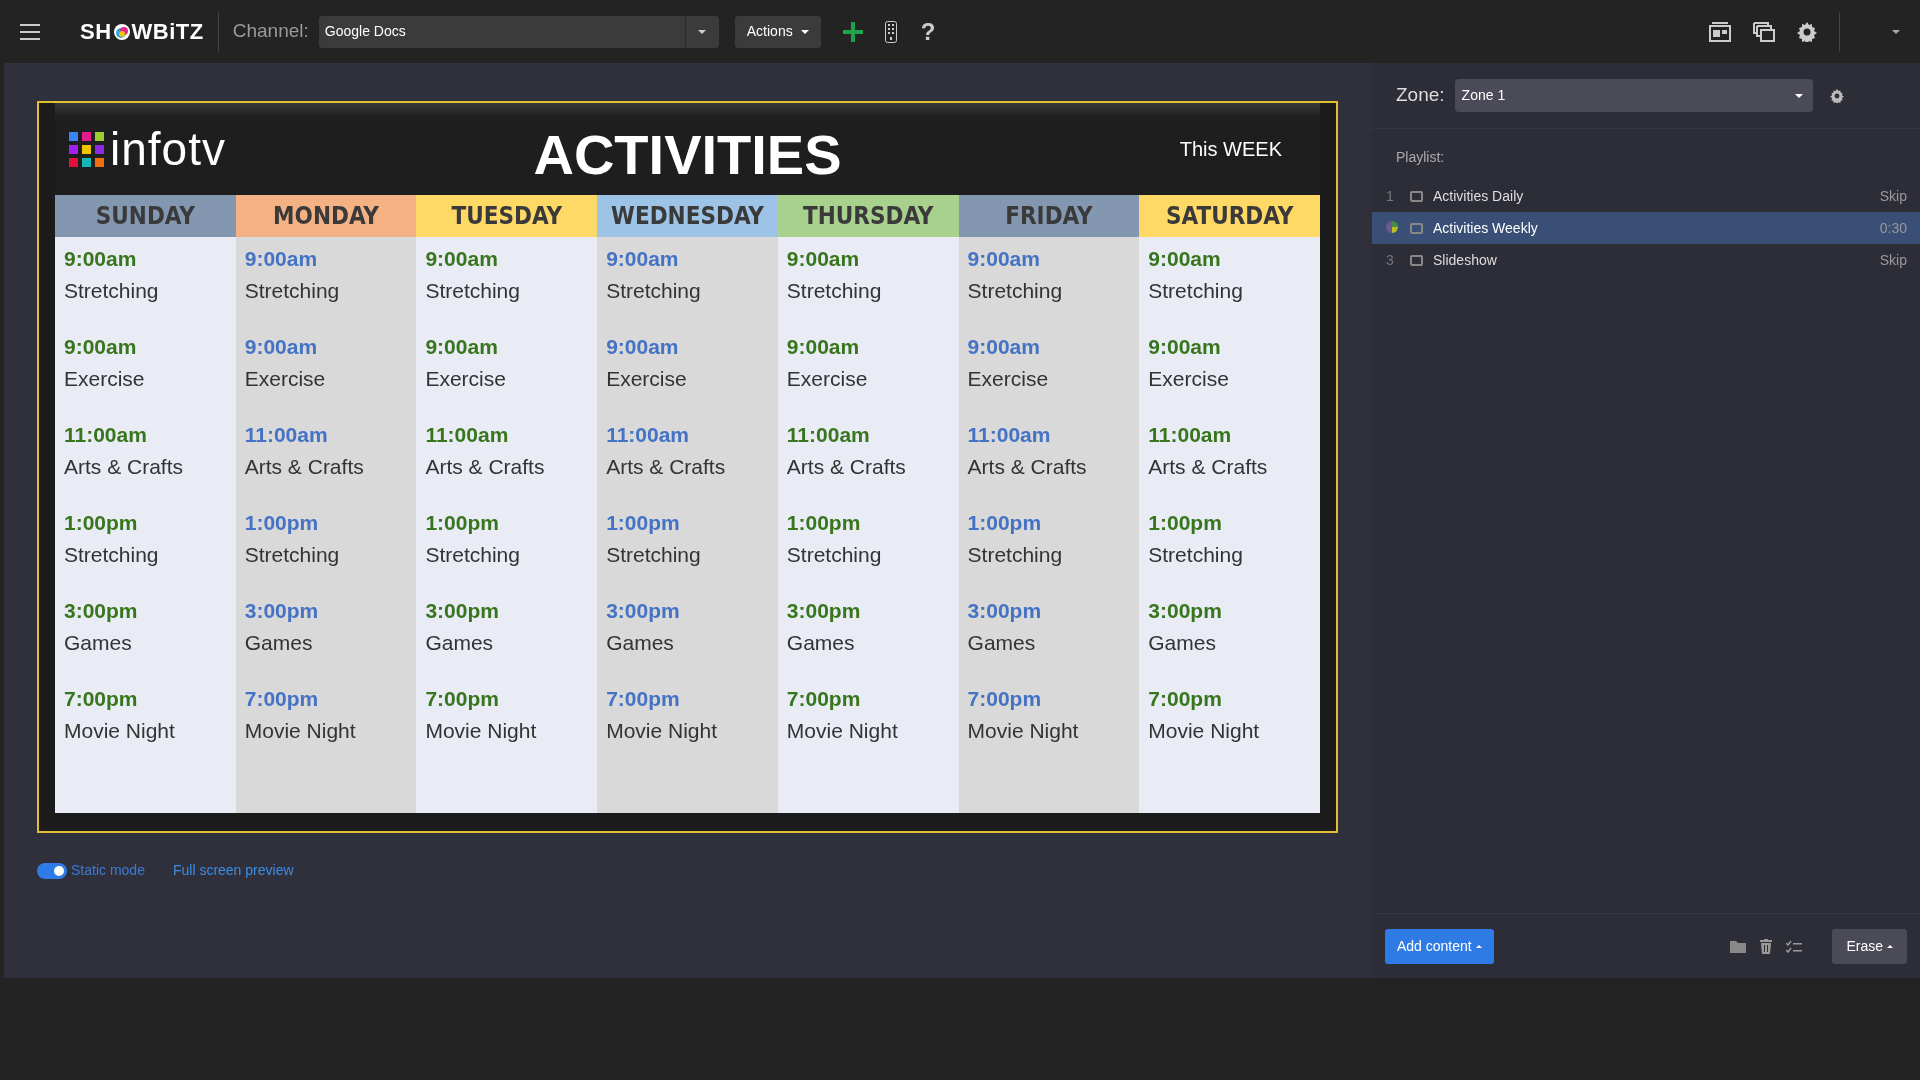  Describe the element at coordinates (168, 149) in the screenshot. I see `brand-name: infotv` at that location.